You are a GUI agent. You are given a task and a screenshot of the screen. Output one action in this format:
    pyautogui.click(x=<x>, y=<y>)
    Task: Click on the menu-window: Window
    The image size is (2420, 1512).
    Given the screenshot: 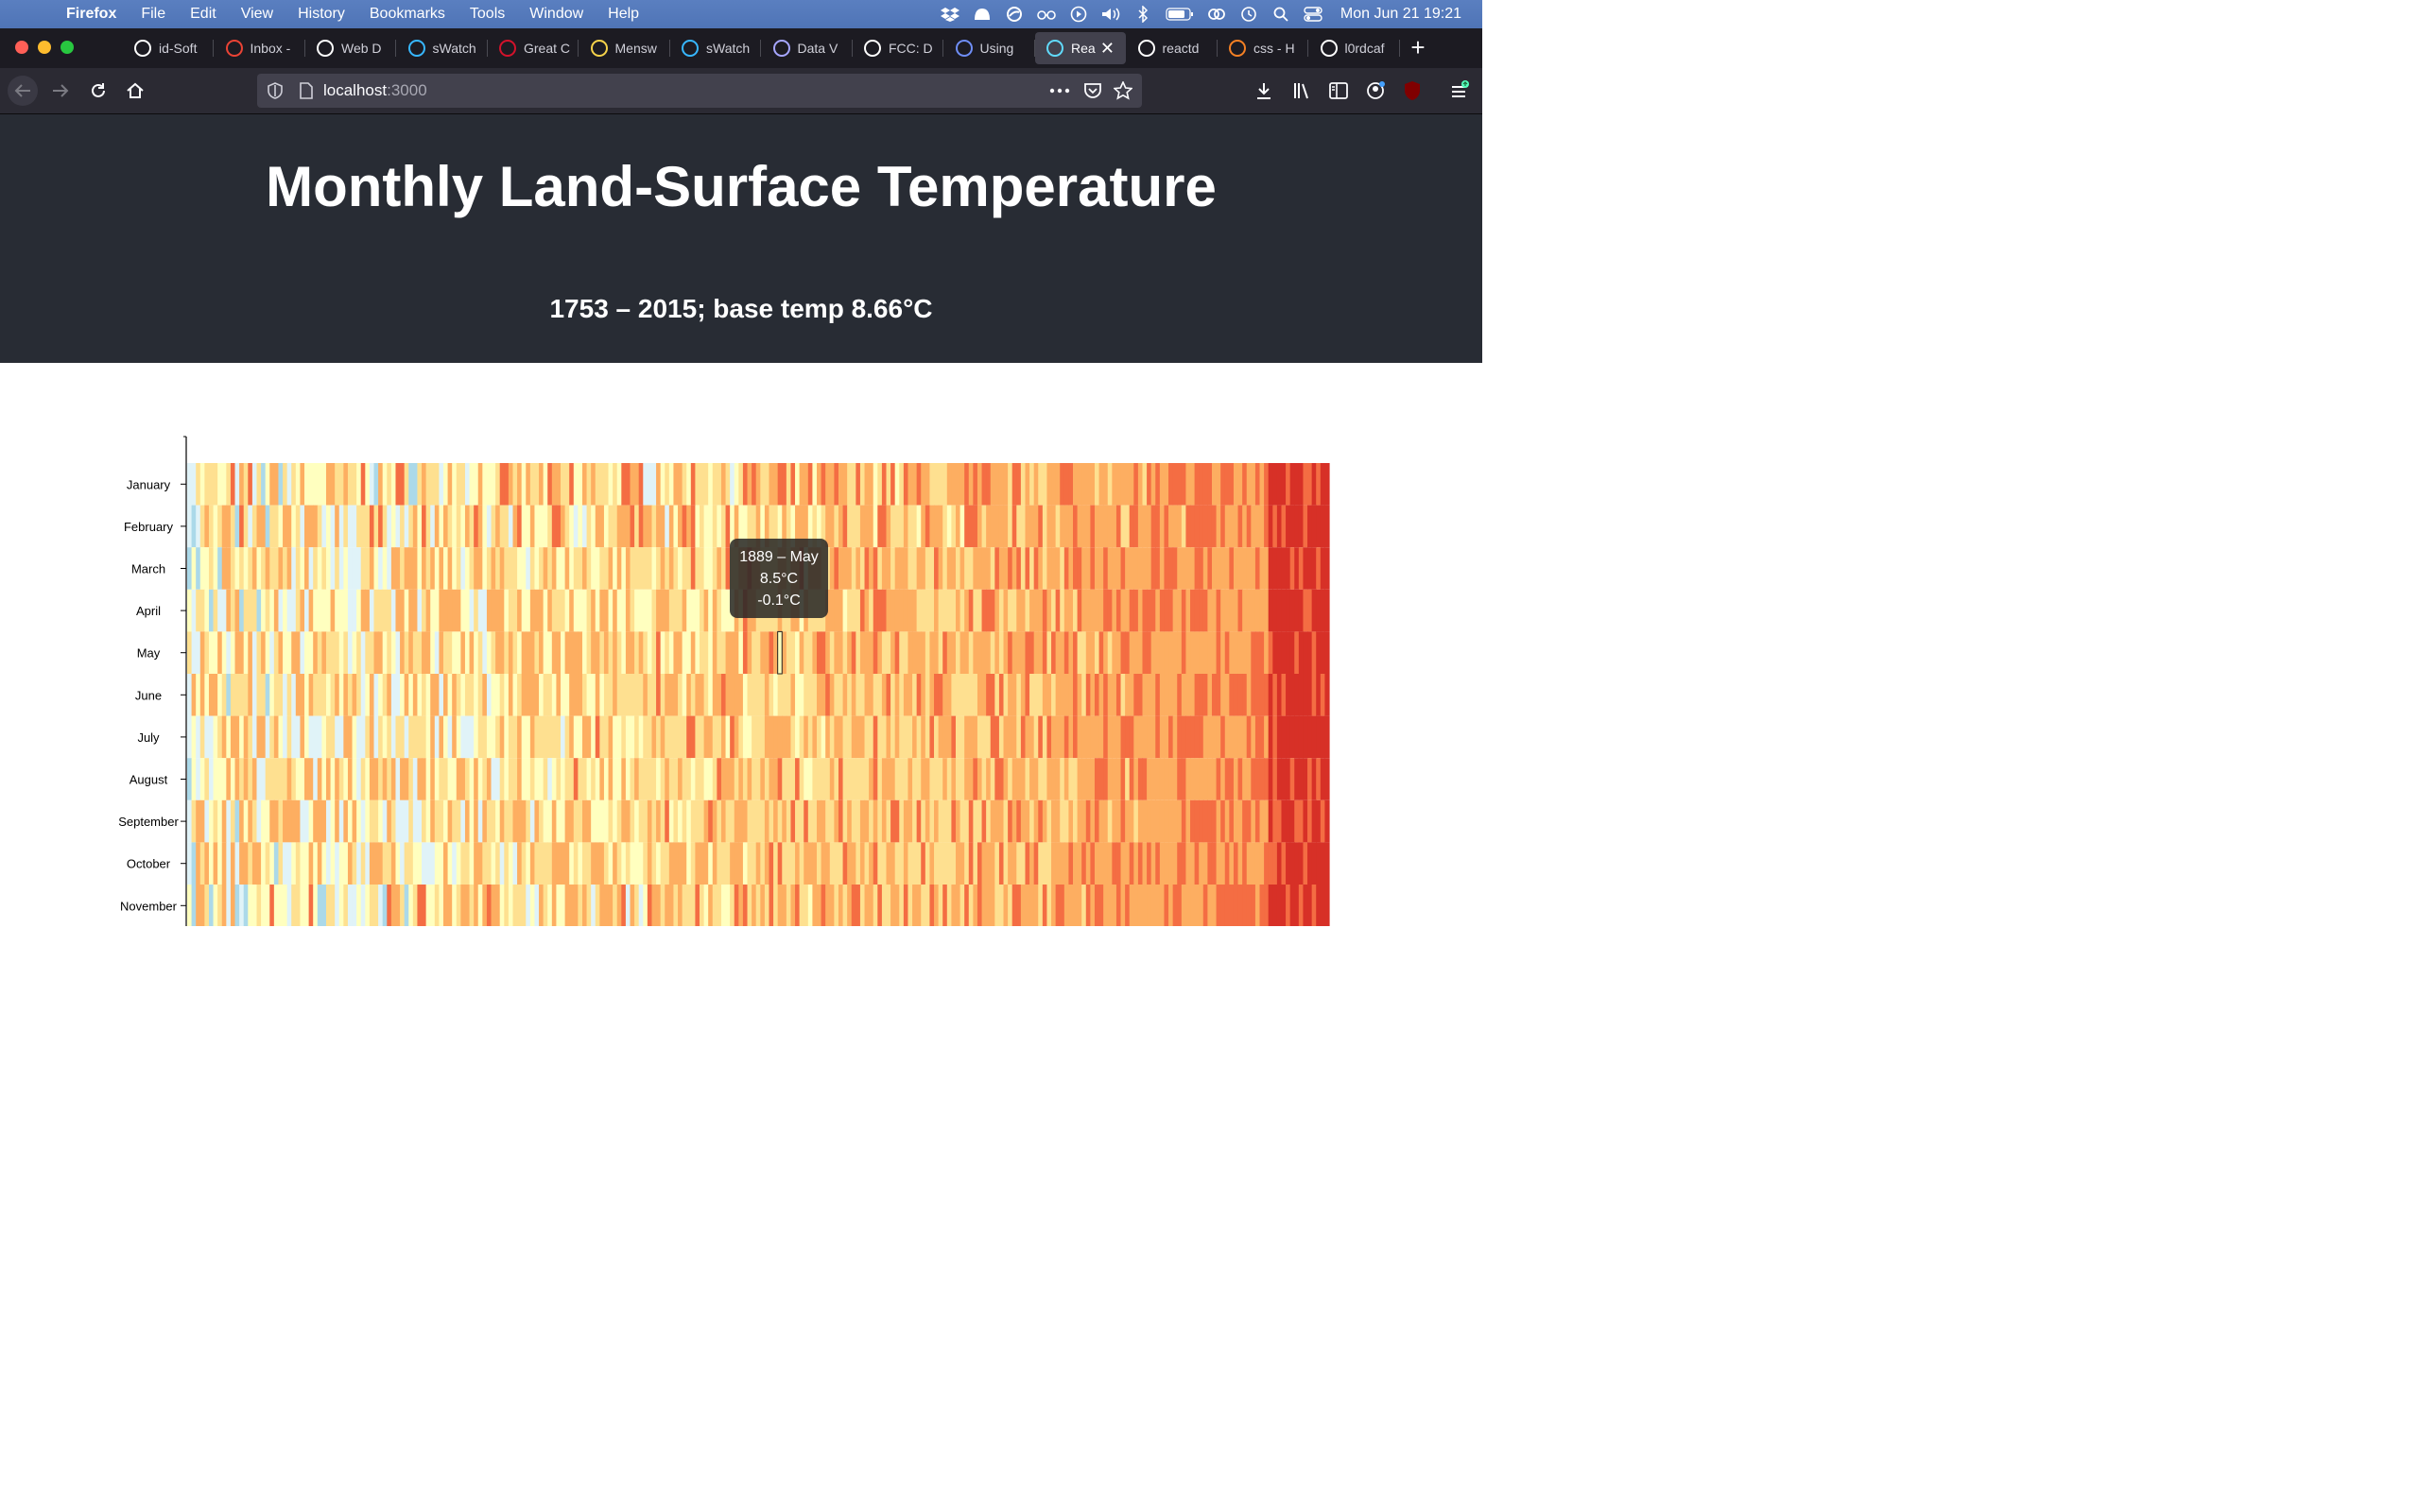 What is the action you would take?
    pyautogui.click(x=556, y=14)
    